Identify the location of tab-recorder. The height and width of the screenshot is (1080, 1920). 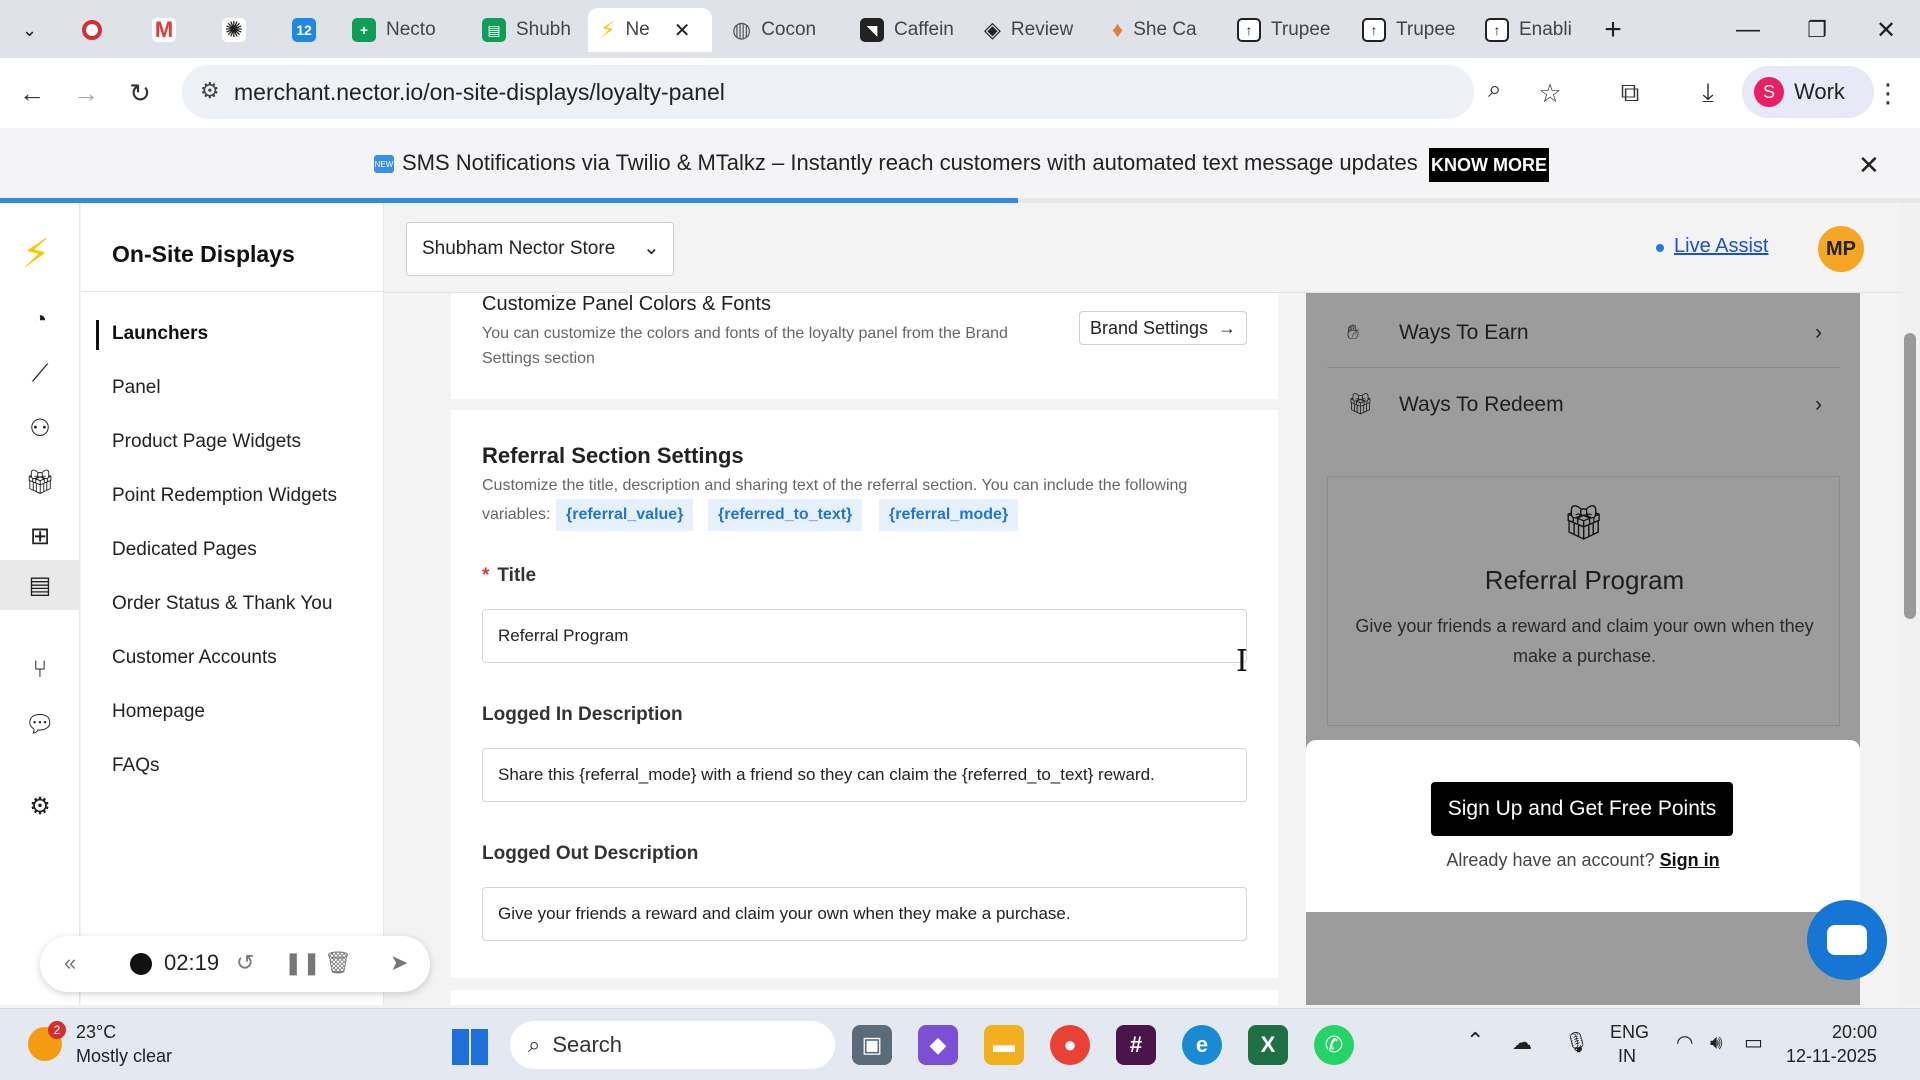
(90, 30).